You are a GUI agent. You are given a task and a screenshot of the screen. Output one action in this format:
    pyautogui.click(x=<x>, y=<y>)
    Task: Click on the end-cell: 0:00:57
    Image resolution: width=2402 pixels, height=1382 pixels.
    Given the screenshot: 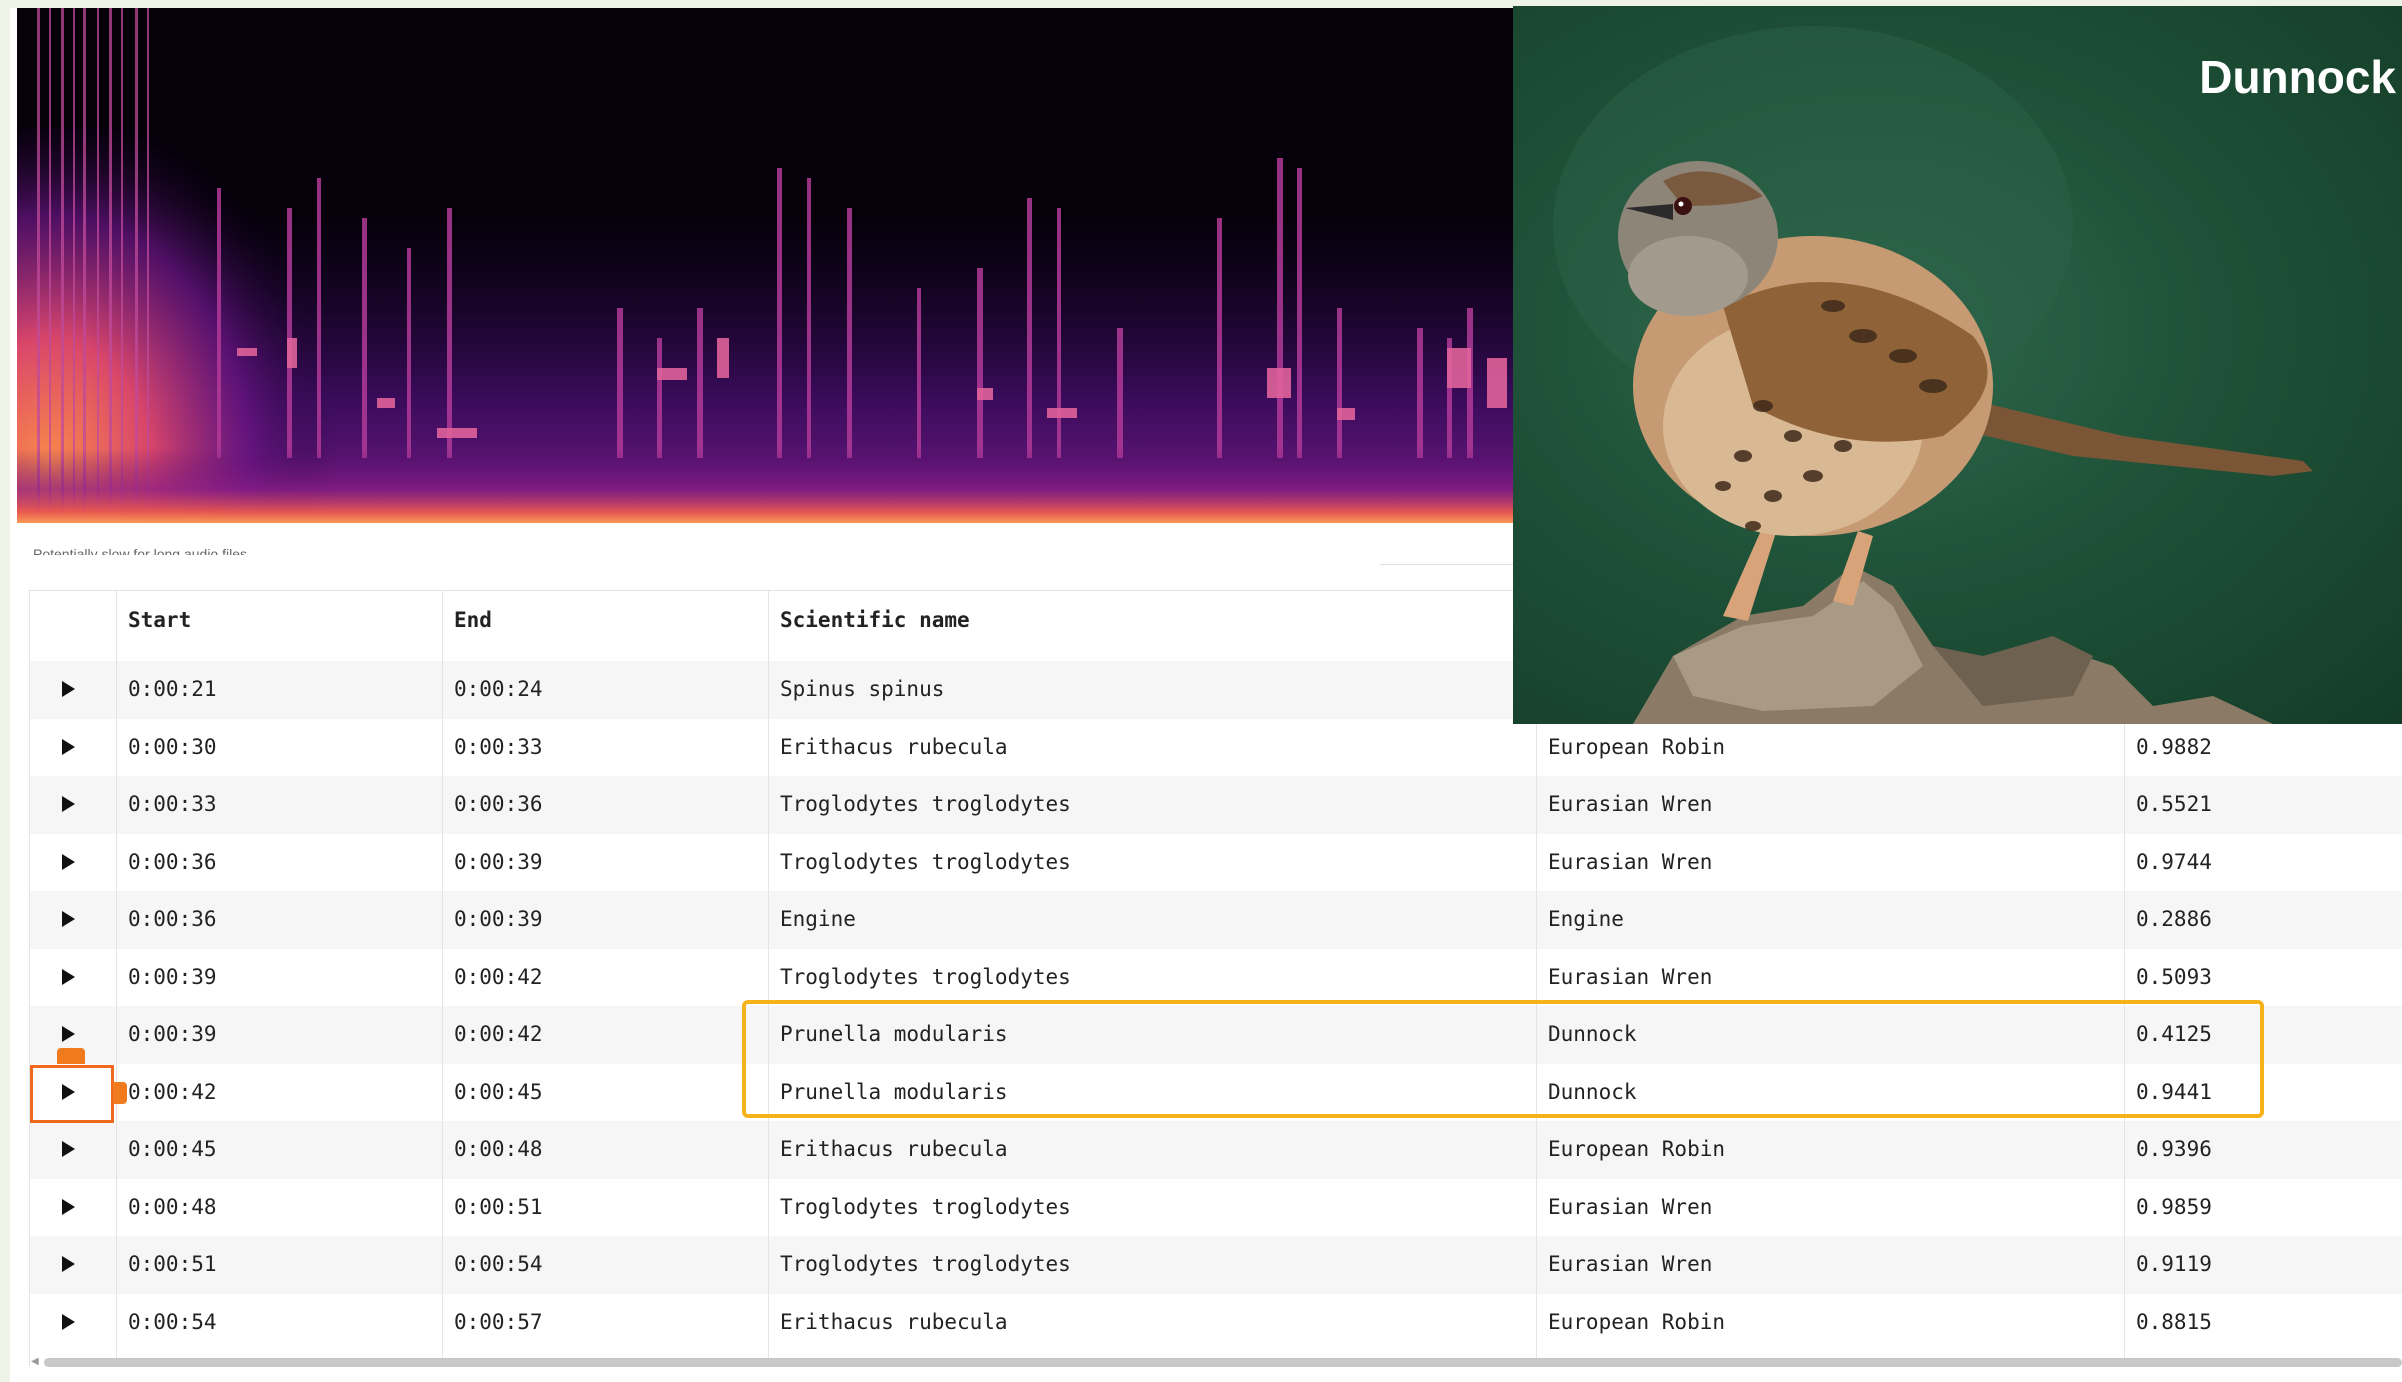 What is the action you would take?
    pyautogui.click(x=498, y=1321)
    